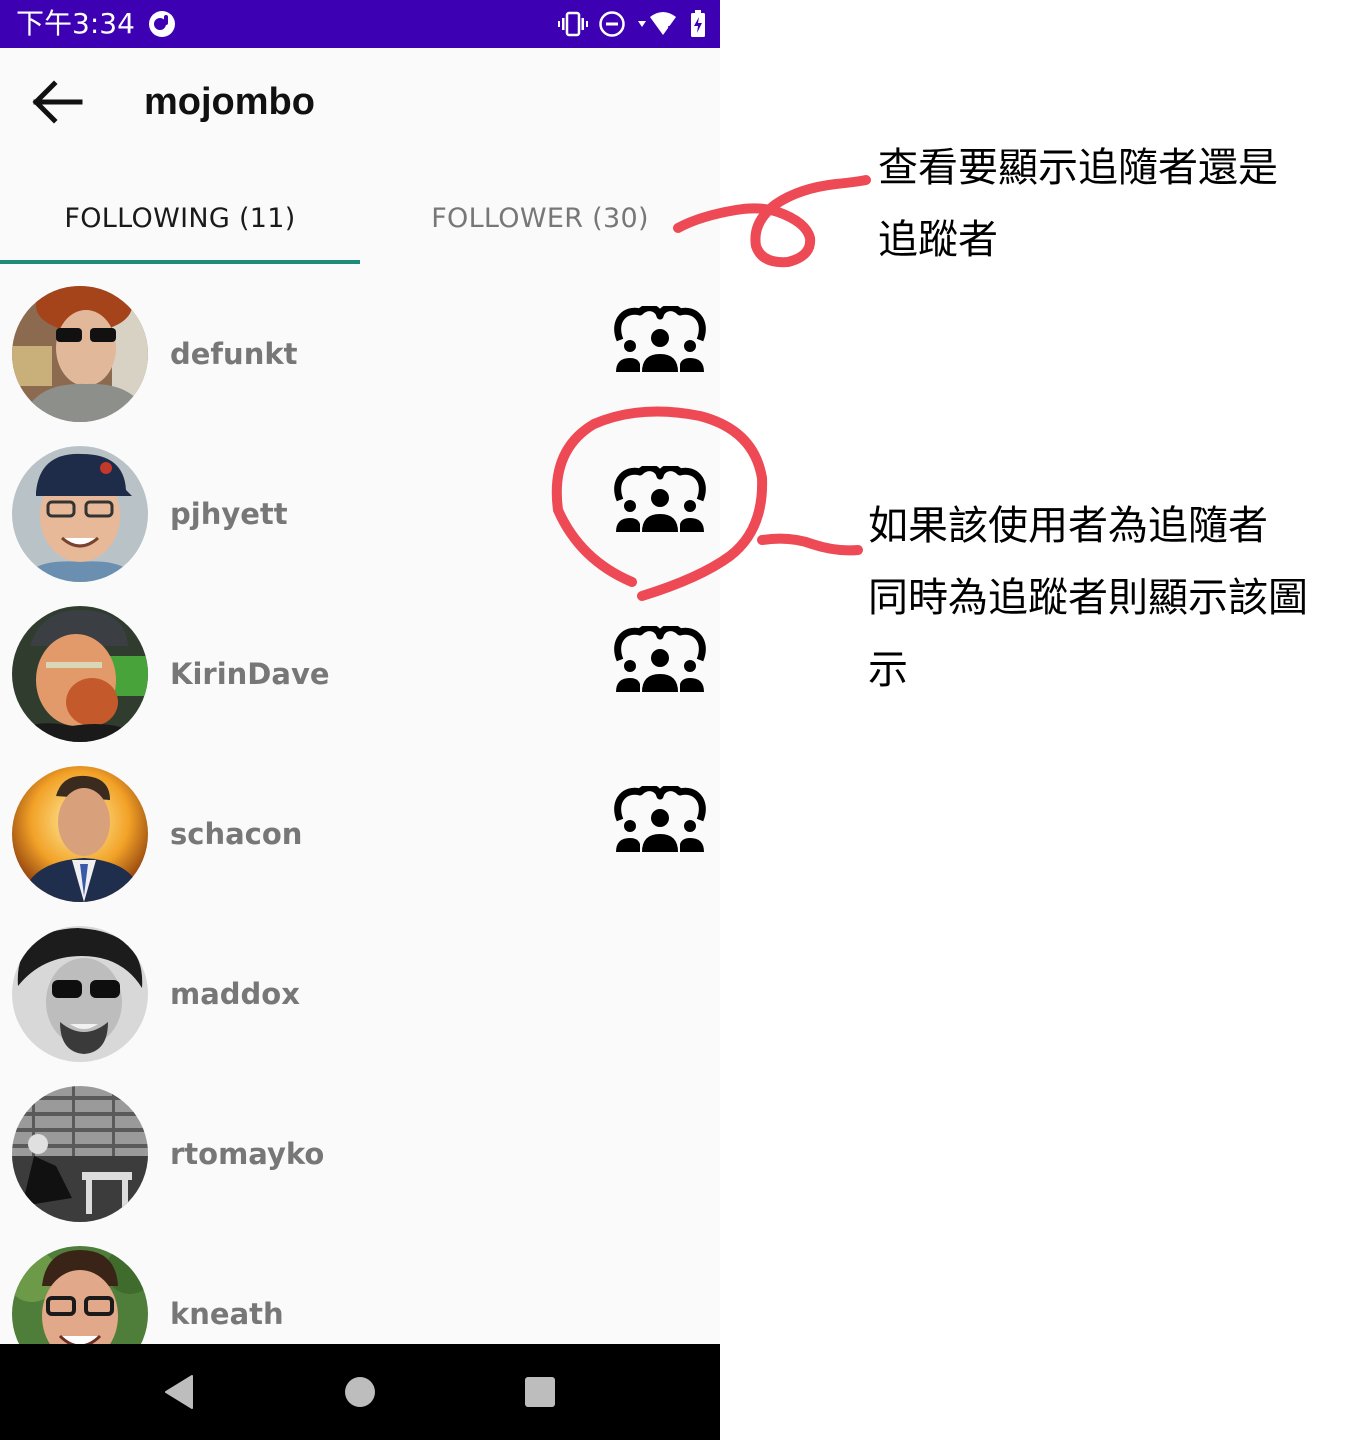  What do you see at coordinates (75, 23) in the screenshot?
I see `status-time: 下午3:34` at bounding box center [75, 23].